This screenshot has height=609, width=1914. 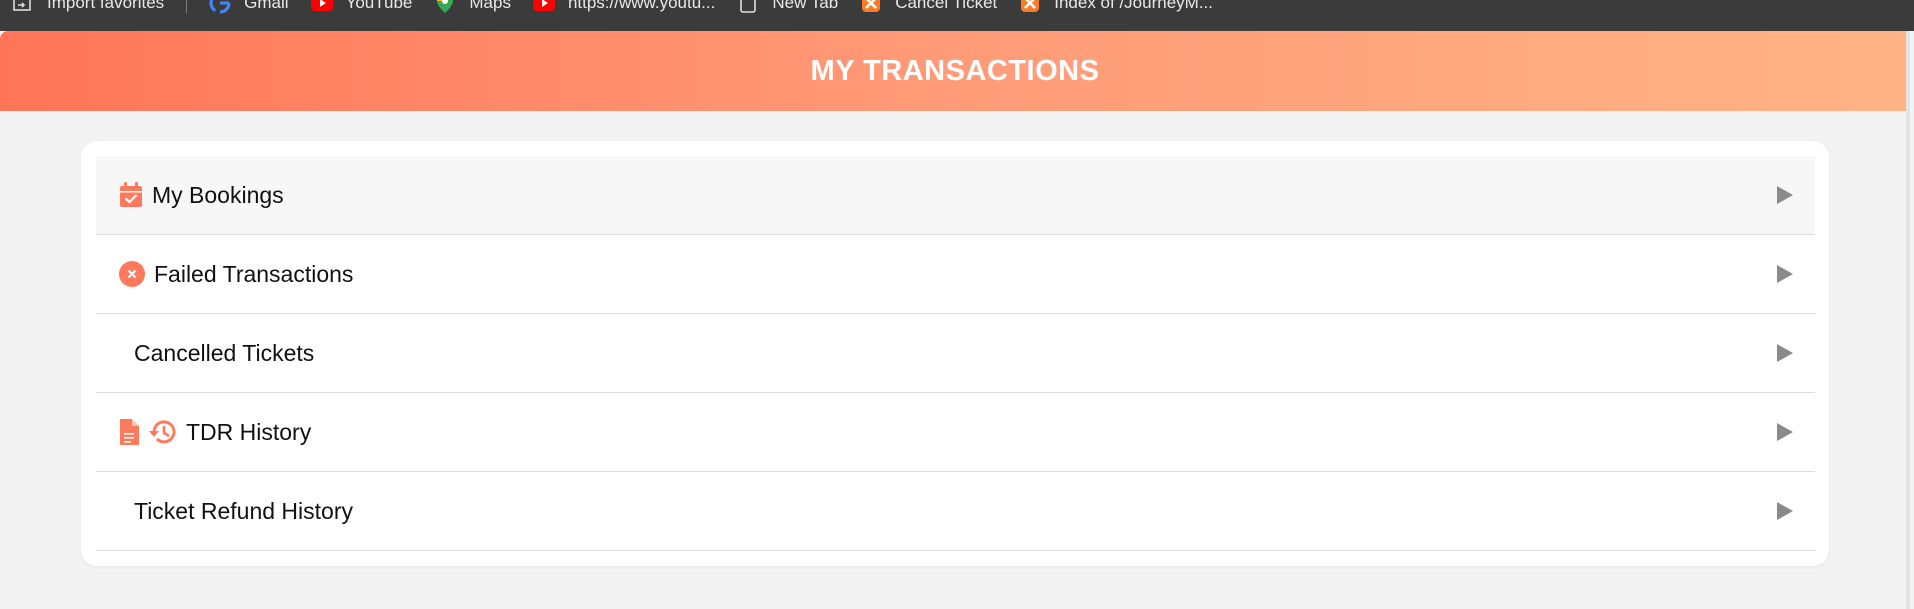 What do you see at coordinates (131, 195) in the screenshot?
I see `calendar-check-icon` at bounding box center [131, 195].